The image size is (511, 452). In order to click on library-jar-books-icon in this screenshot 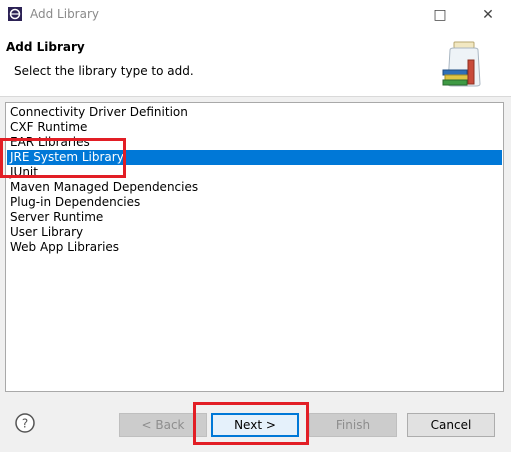, I will do `click(461, 64)`.